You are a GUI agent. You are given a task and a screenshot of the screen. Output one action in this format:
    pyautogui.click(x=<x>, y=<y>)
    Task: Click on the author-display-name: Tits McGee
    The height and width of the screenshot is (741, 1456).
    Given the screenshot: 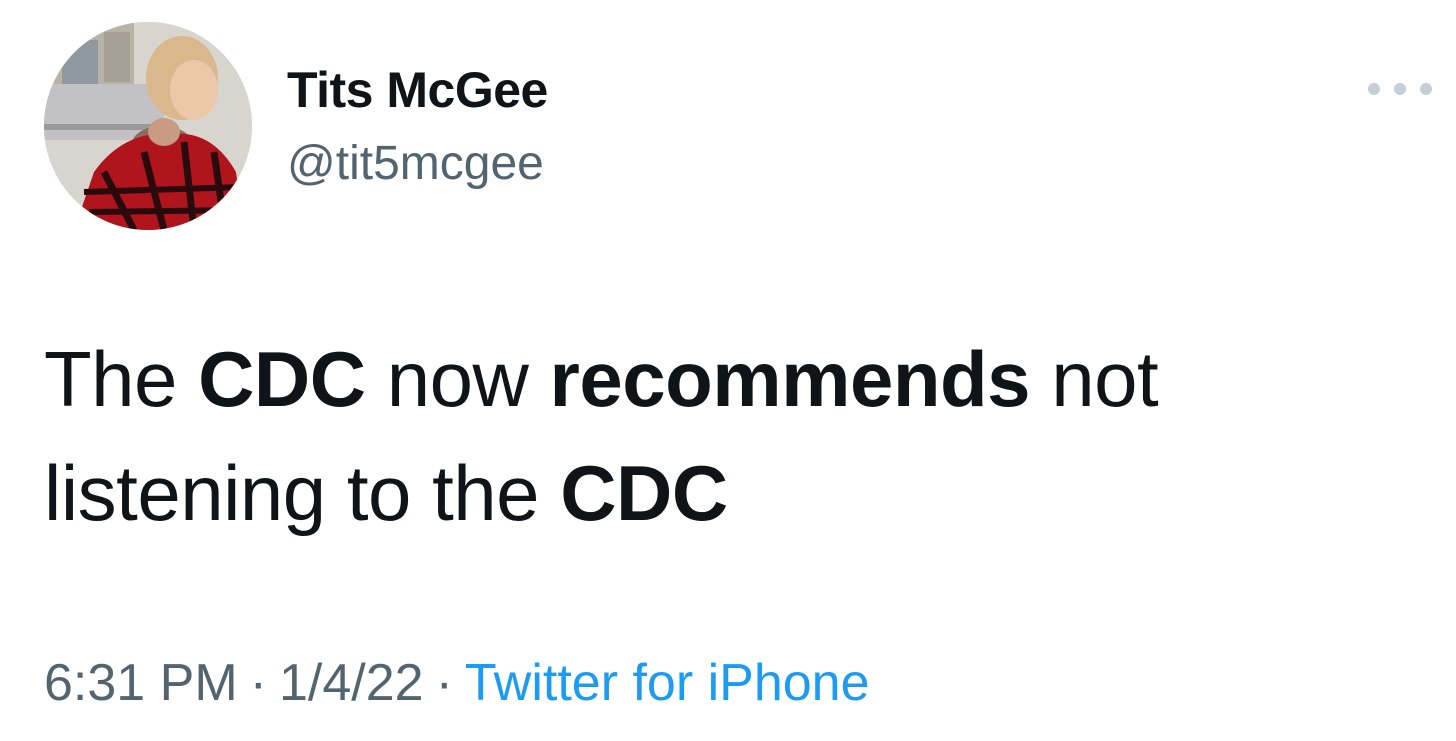 What is the action you would take?
    pyautogui.click(x=417, y=90)
    